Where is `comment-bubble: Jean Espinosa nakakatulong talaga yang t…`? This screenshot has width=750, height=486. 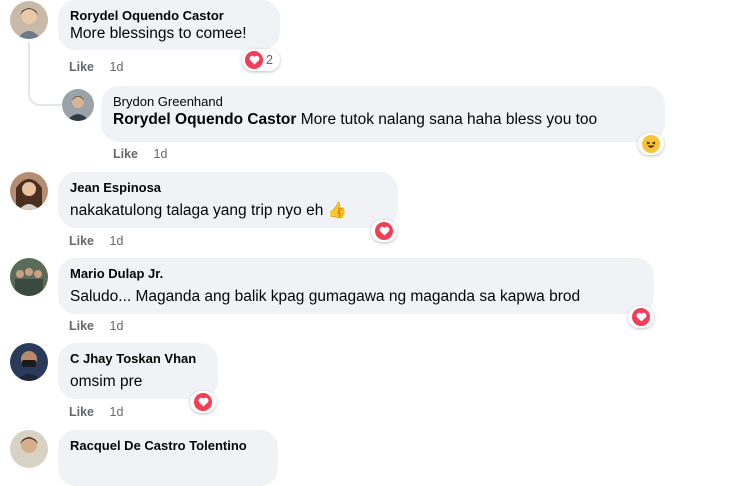
comment-bubble: Jean Espinosa nakakatulong talaga yang t… is located at coordinates (228, 200).